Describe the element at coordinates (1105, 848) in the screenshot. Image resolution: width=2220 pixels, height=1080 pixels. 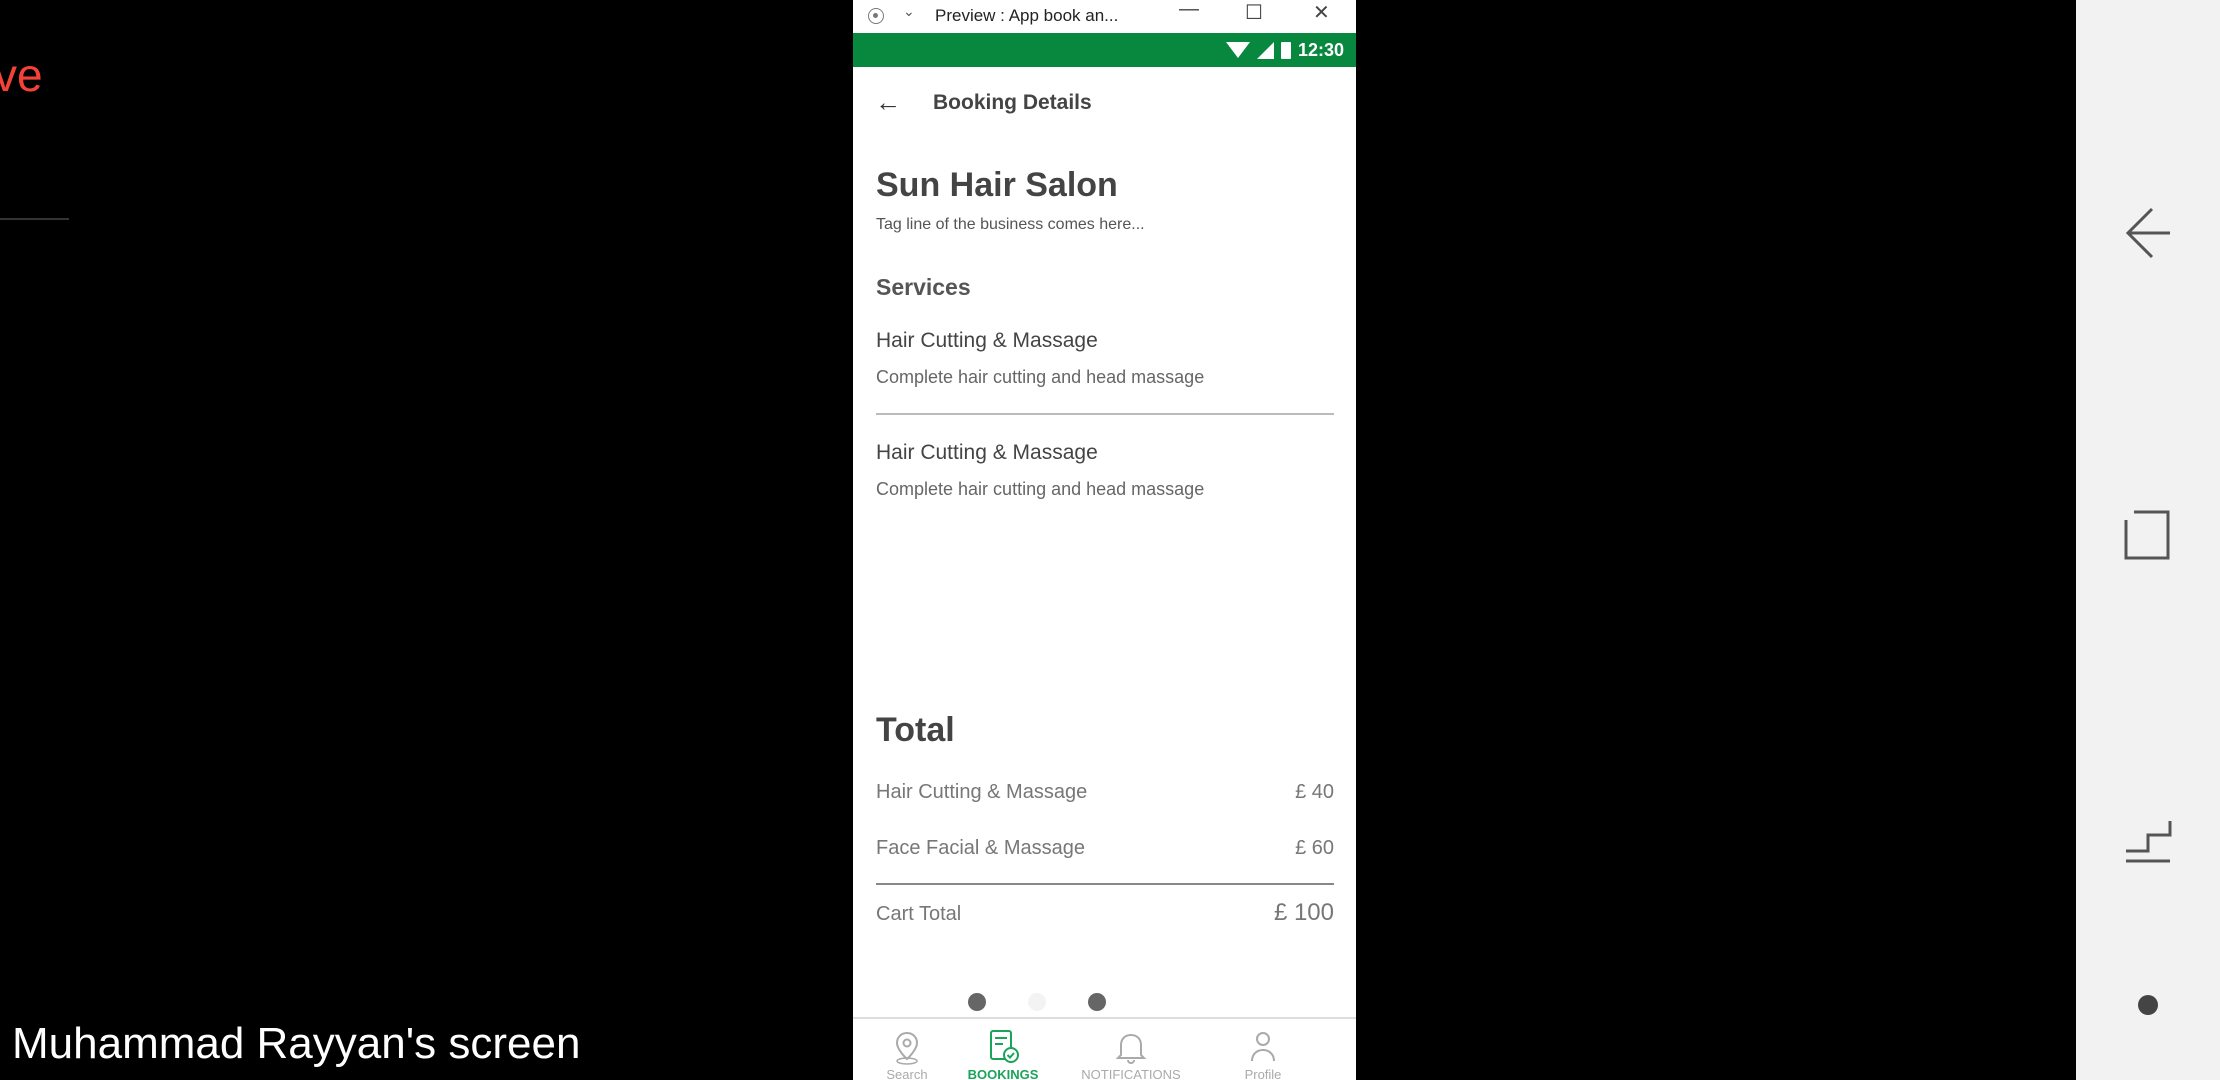
I see `total-line-item: Face Facial & Massage £ 60` at that location.